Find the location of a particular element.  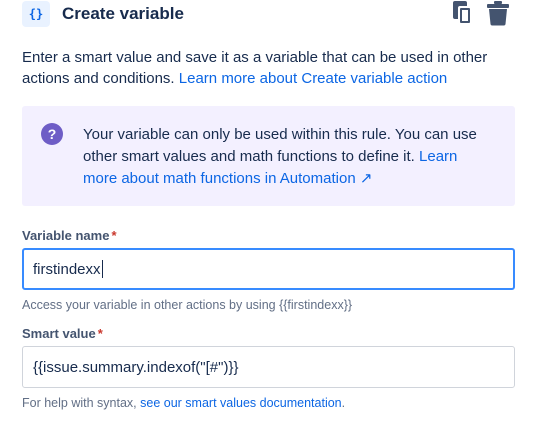

trash-icon is located at coordinates (498, 13).